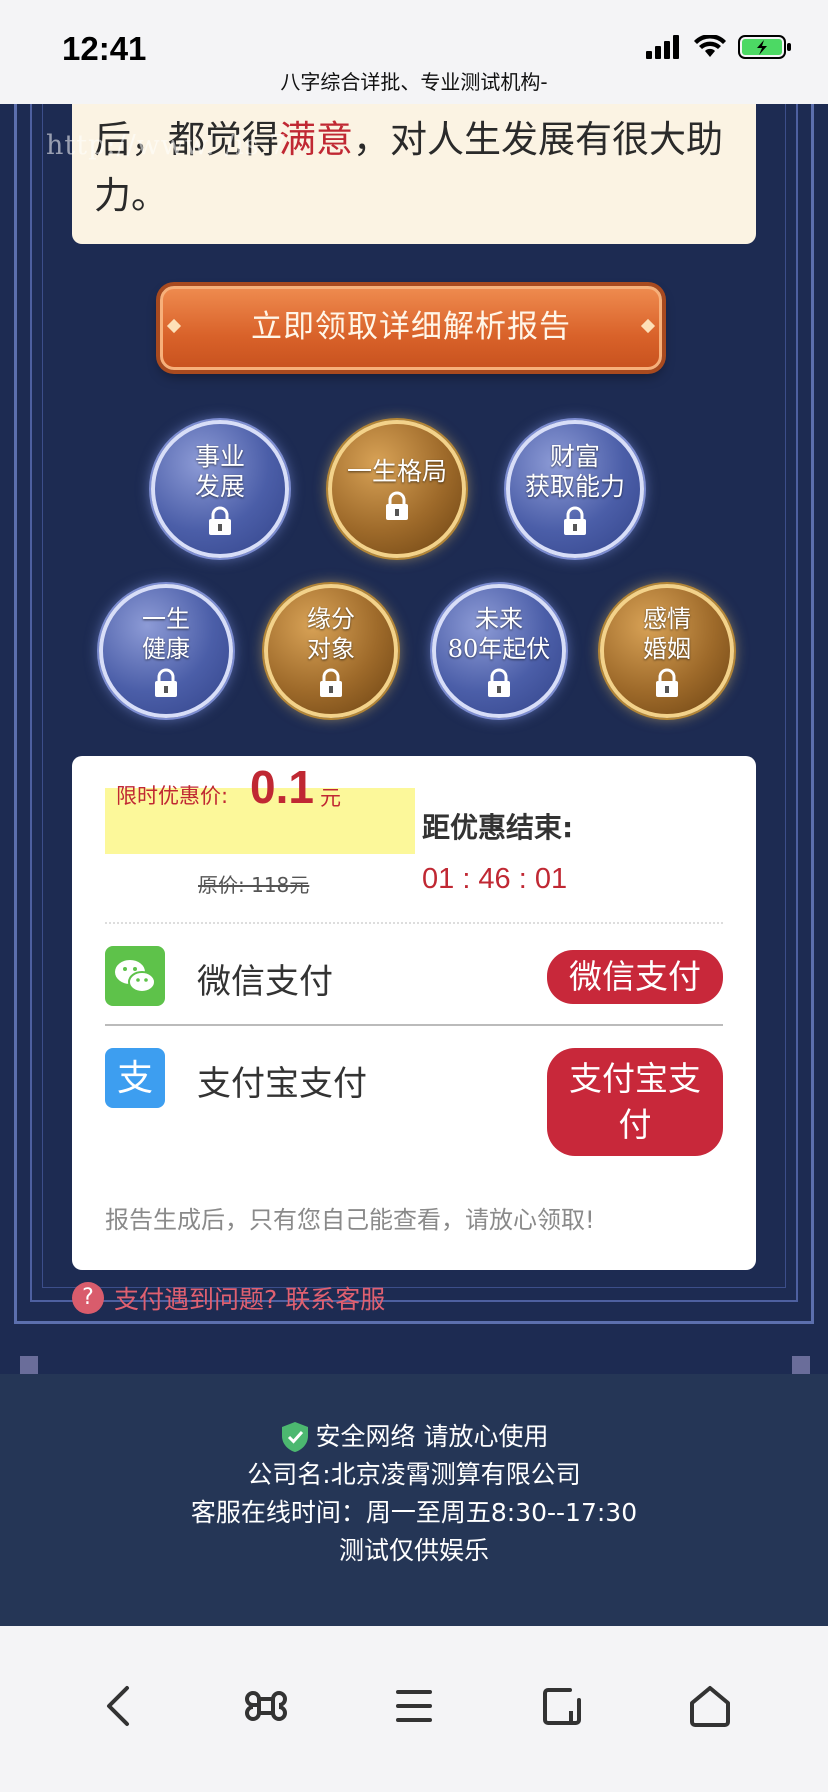 The image size is (828, 1792). What do you see at coordinates (801, 1365) in the screenshot?
I see `frame-corner-right` at bounding box center [801, 1365].